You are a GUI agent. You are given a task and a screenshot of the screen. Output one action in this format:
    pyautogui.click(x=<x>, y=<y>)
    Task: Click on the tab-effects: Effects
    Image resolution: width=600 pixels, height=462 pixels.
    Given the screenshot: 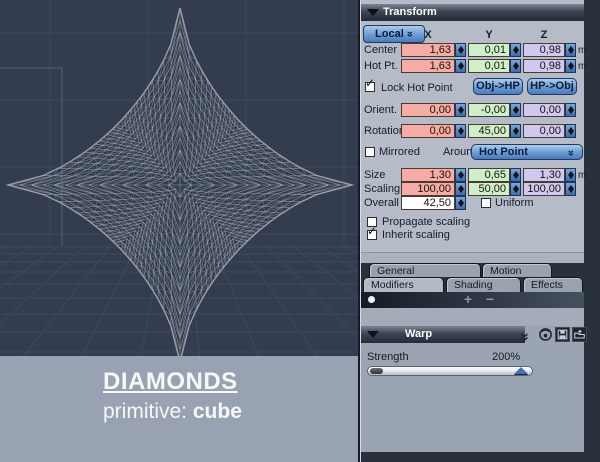 What is the action you would take?
    pyautogui.click(x=553, y=284)
    